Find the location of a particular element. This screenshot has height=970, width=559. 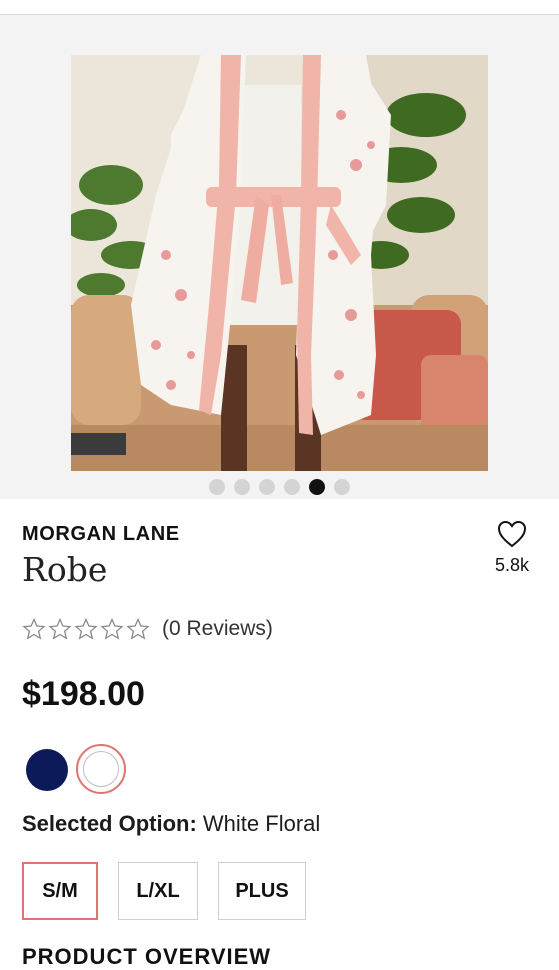

rating-stars is located at coordinates (86, 629).